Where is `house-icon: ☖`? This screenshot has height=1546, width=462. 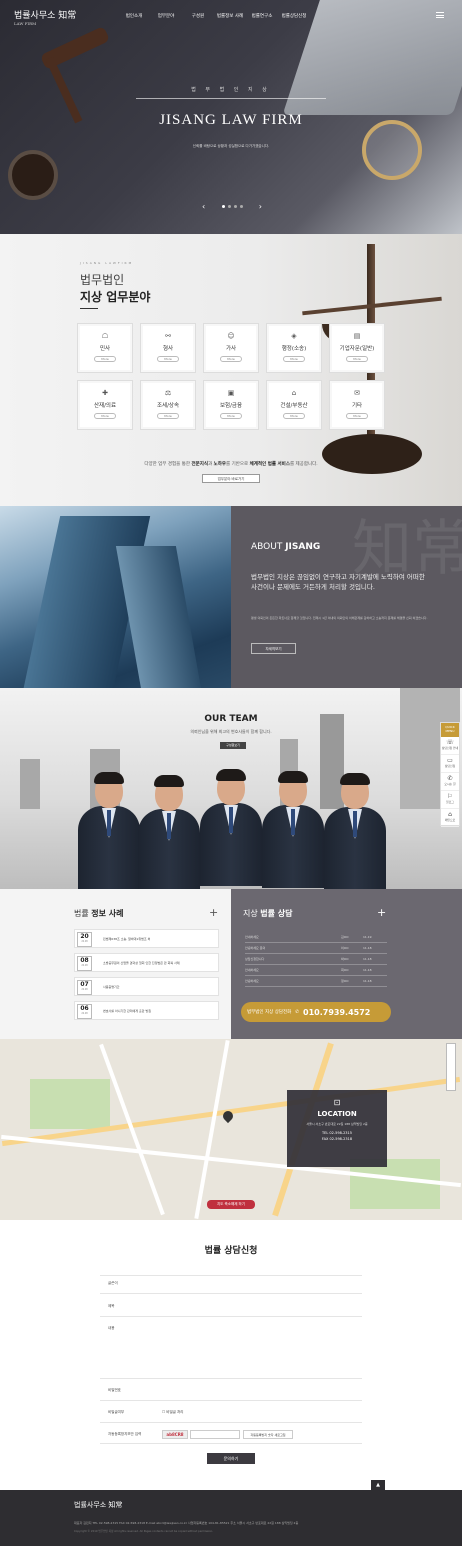 house-icon: ☖ is located at coordinates (105, 336).